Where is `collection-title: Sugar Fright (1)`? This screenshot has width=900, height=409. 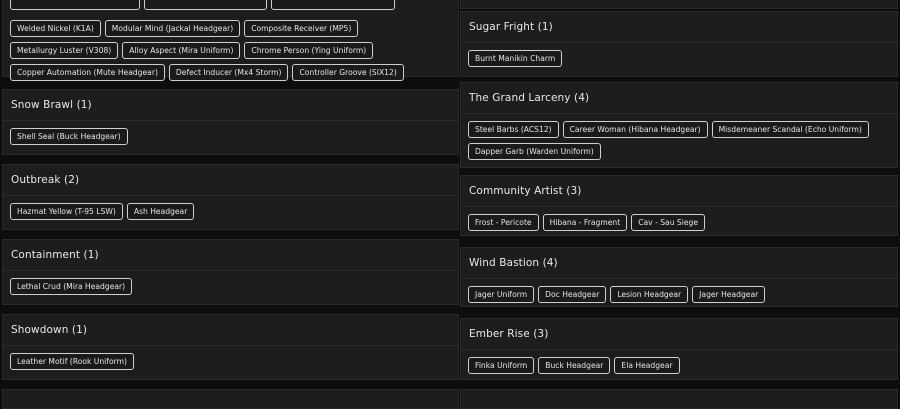
collection-title: Sugar Fright (1) is located at coordinates (679, 27).